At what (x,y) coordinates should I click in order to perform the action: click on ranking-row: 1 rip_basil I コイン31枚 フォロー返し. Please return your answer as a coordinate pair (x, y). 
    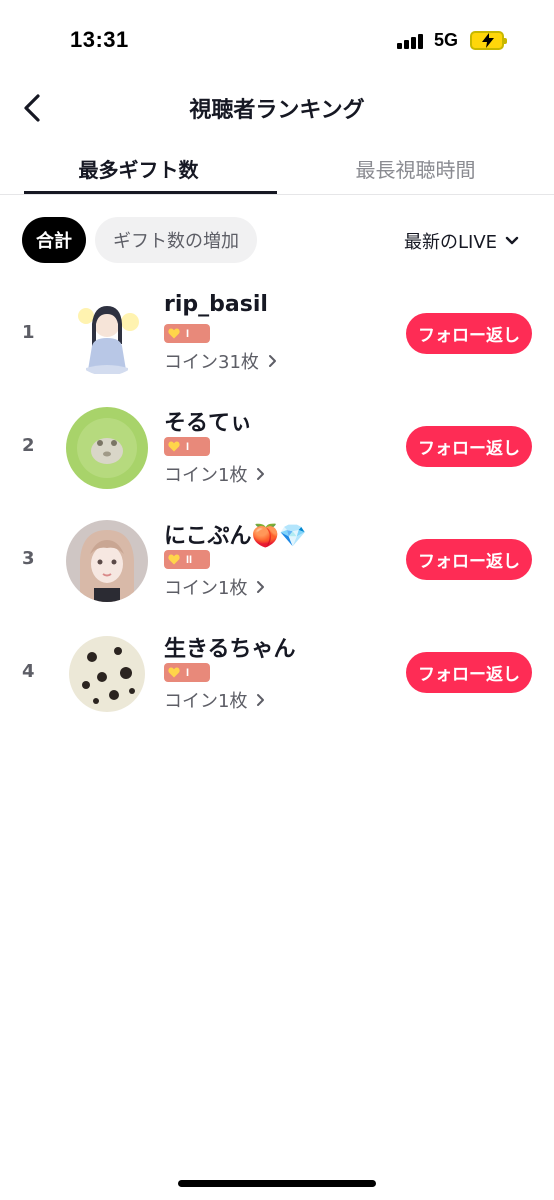
    Looking at the image, I should click on (277, 334).